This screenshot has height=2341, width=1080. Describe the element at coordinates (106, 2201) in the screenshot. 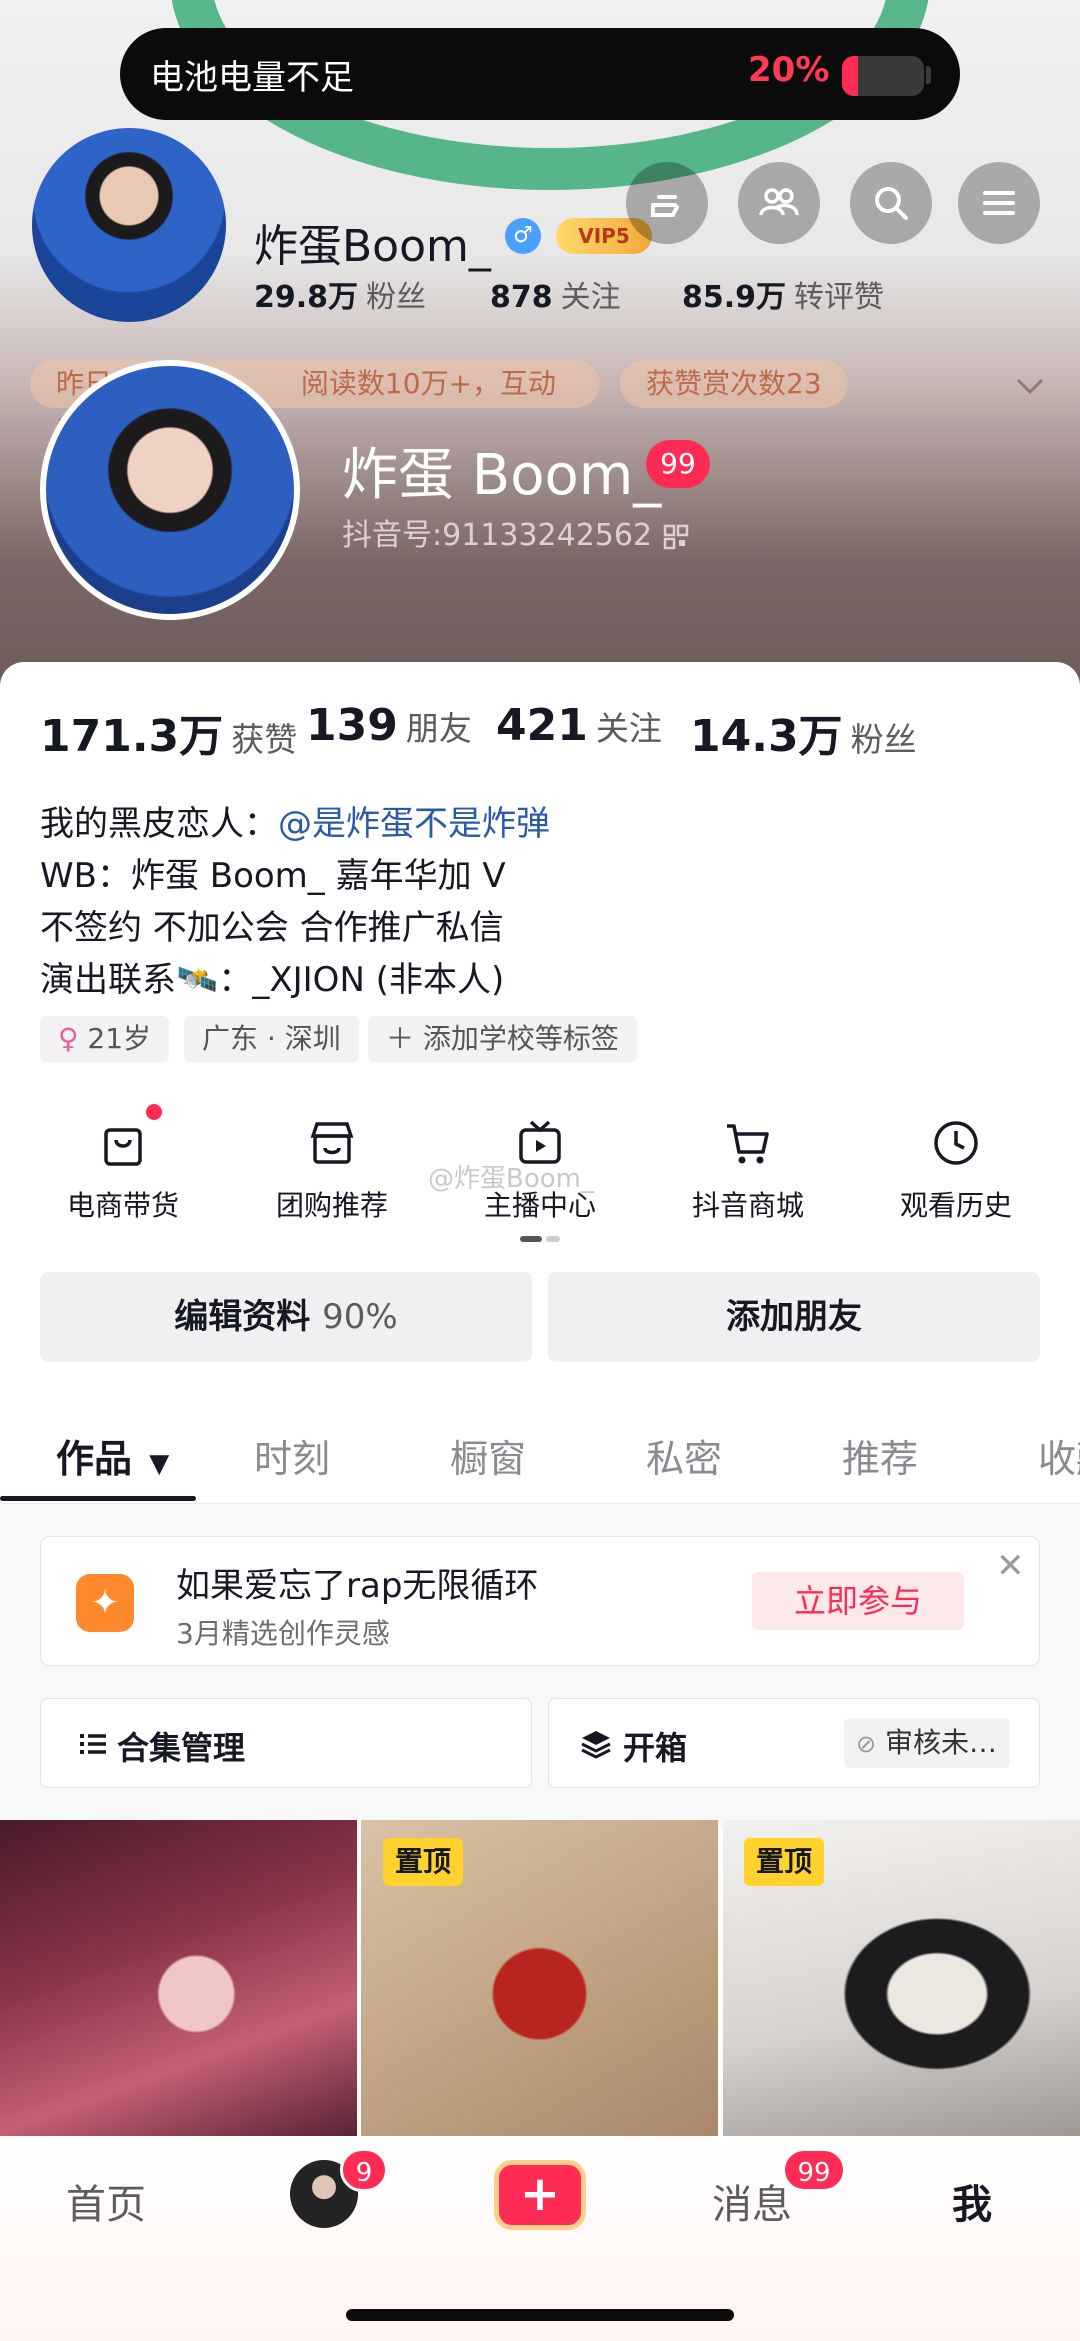

I see `nav-home: 首页` at that location.